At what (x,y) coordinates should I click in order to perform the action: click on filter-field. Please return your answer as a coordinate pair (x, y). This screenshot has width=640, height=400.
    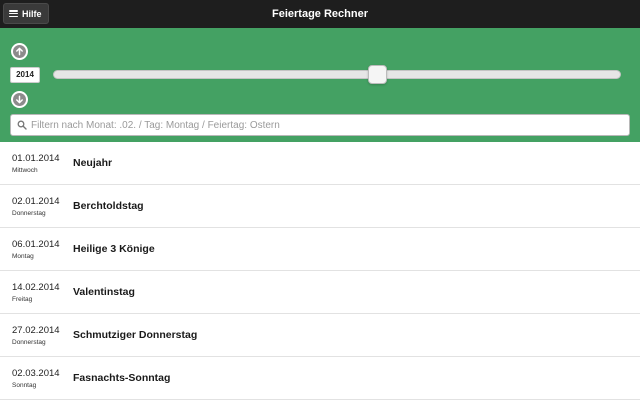
    Looking at the image, I should click on (320, 125).